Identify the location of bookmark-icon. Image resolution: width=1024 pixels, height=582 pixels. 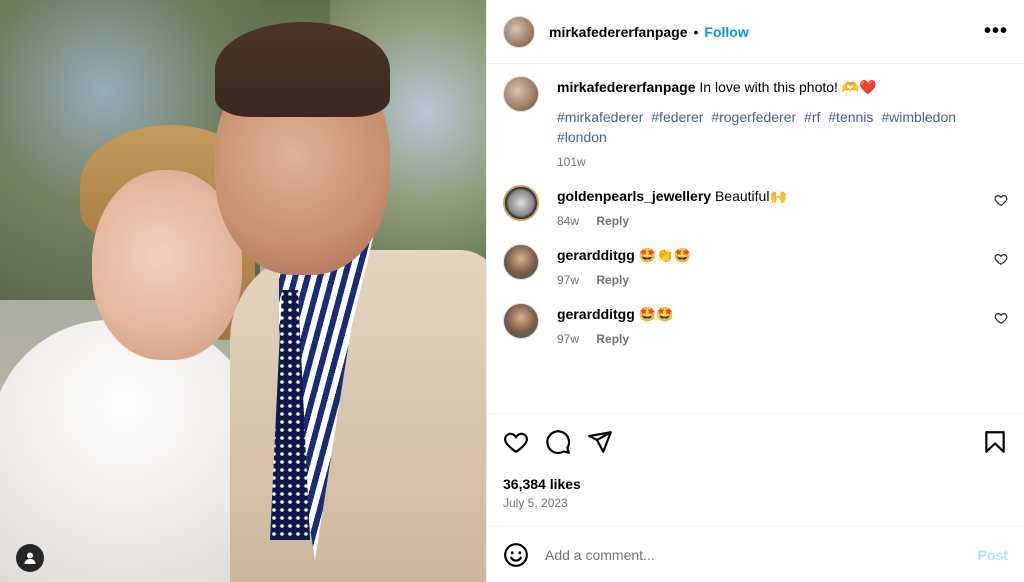
(995, 442).